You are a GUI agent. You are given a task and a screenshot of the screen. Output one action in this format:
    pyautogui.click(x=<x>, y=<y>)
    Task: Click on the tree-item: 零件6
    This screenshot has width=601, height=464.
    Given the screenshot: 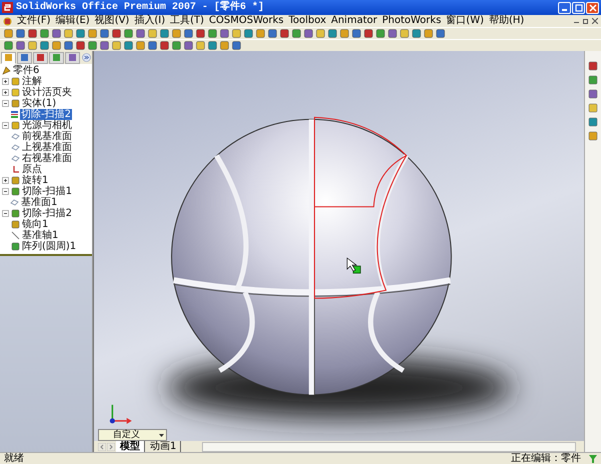 What is the action you would take?
    pyautogui.click(x=26, y=70)
    